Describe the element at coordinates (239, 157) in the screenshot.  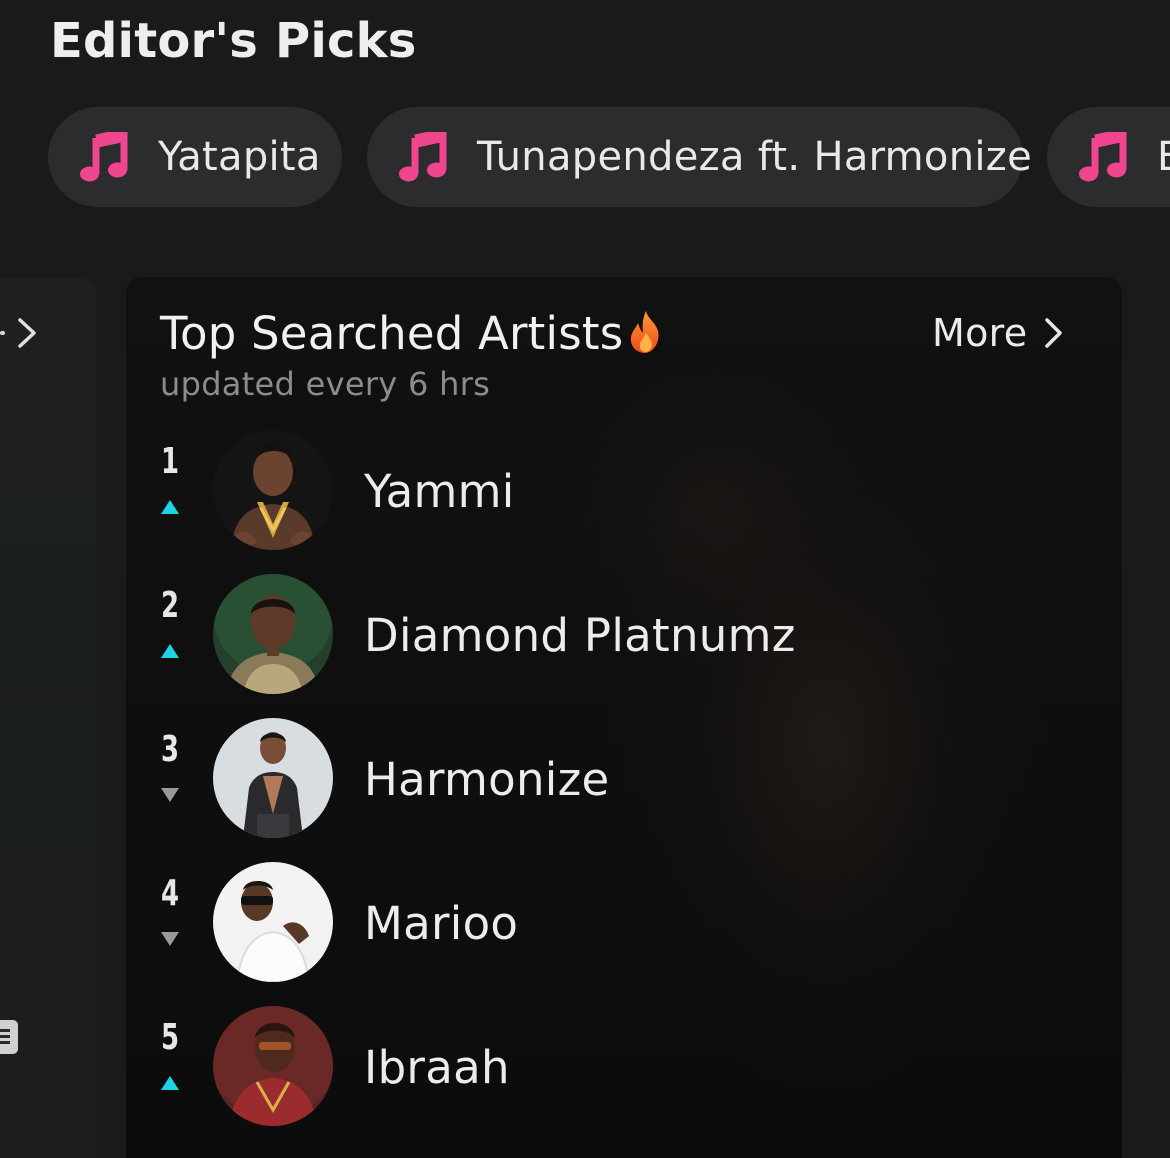
I see `chip-label: Yatapita` at that location.